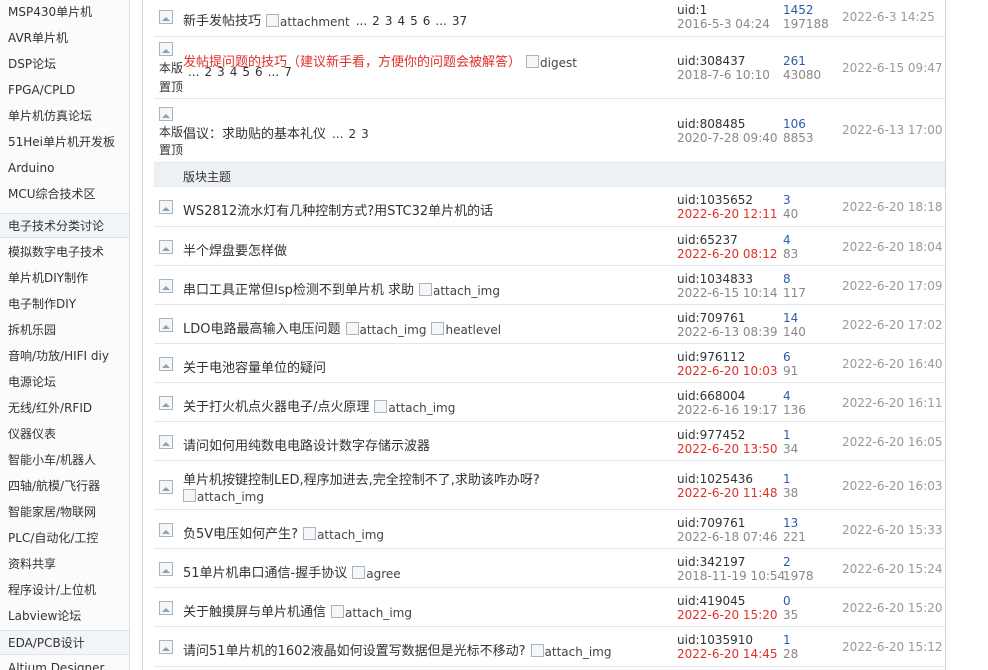  I want to click on thread-title-link: 负5V电压如何产生?, so click(240, 534).